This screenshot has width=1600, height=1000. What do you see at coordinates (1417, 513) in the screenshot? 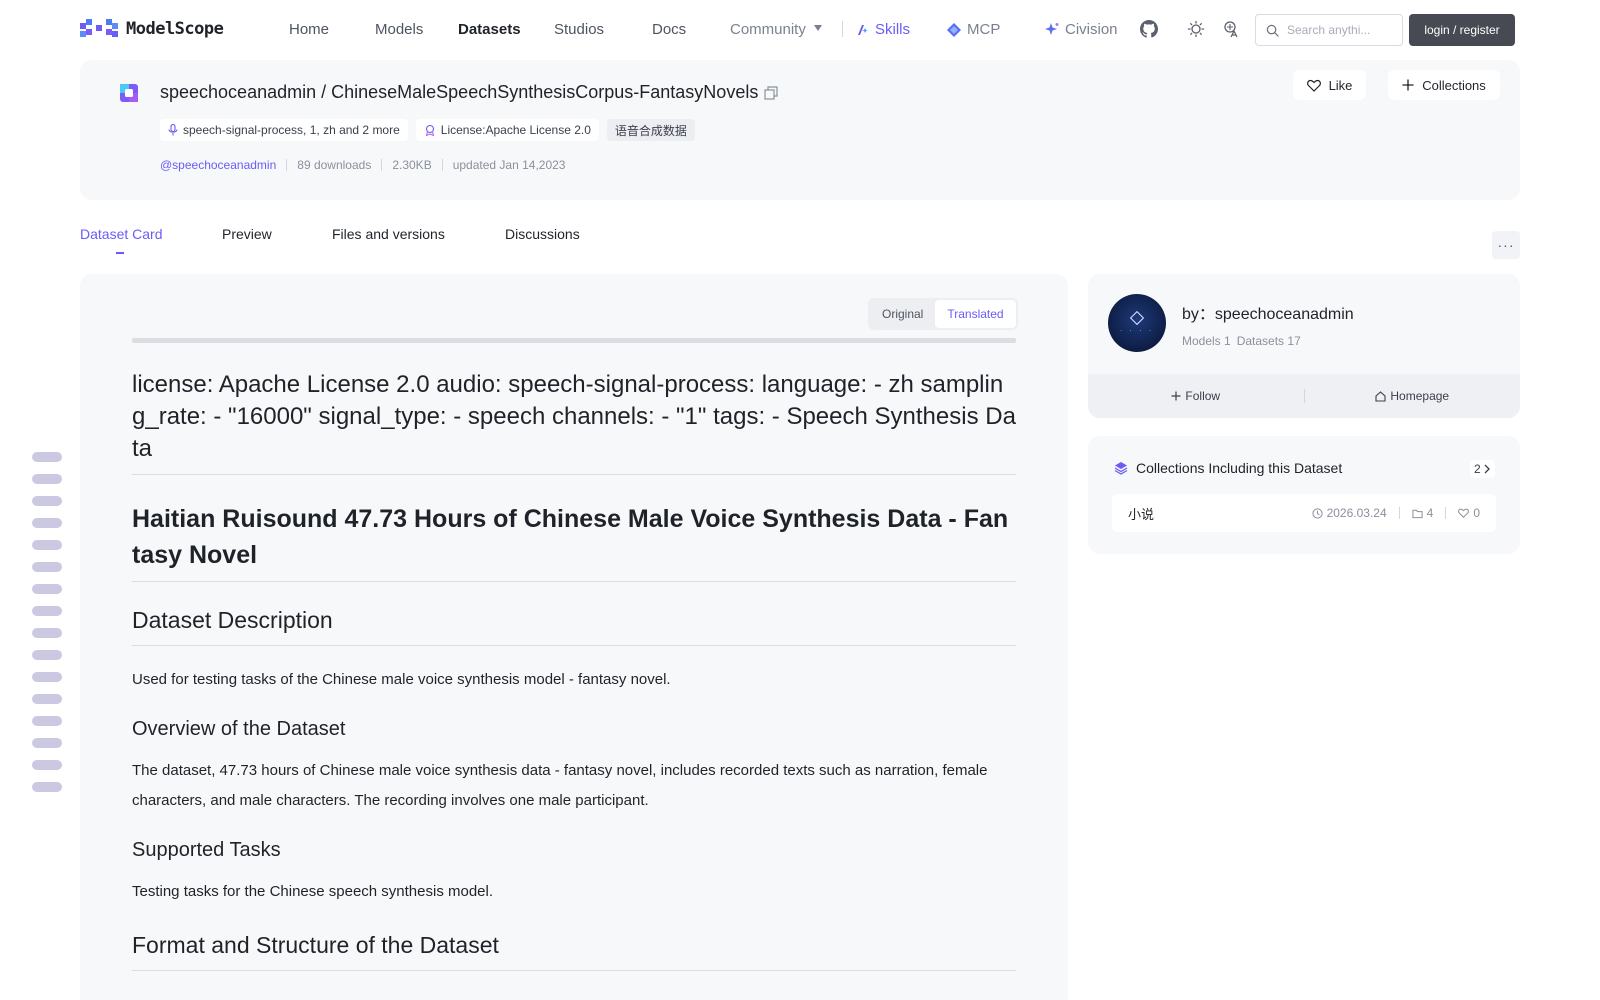
I see `folder-icon` at bounding box center [1417, 513].